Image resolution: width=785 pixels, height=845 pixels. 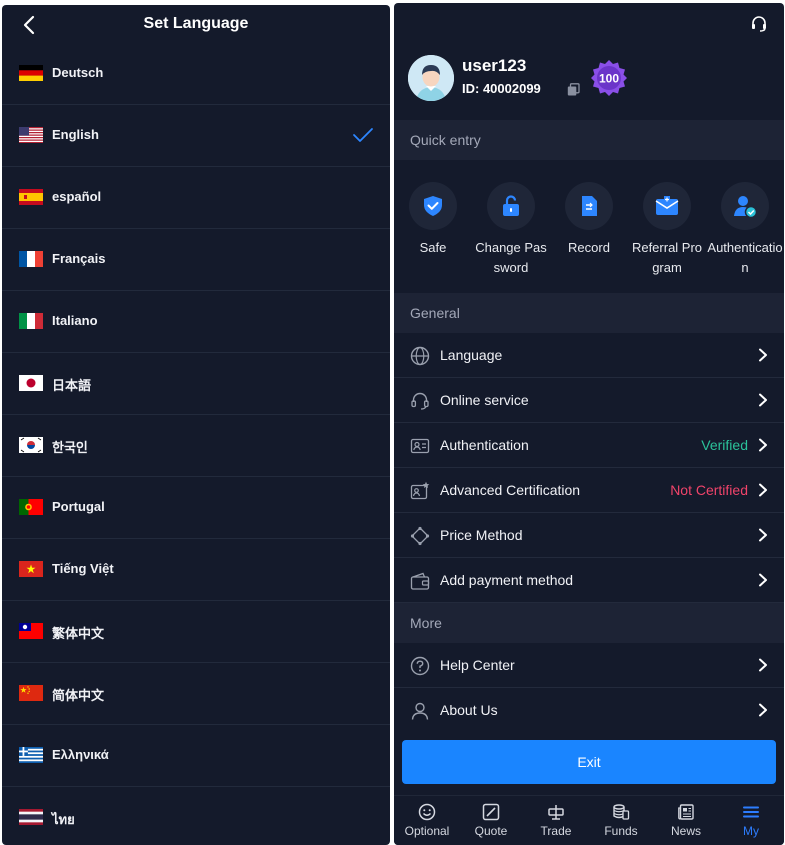 I want to click on unlock-icon, so click(x=511, y=206).